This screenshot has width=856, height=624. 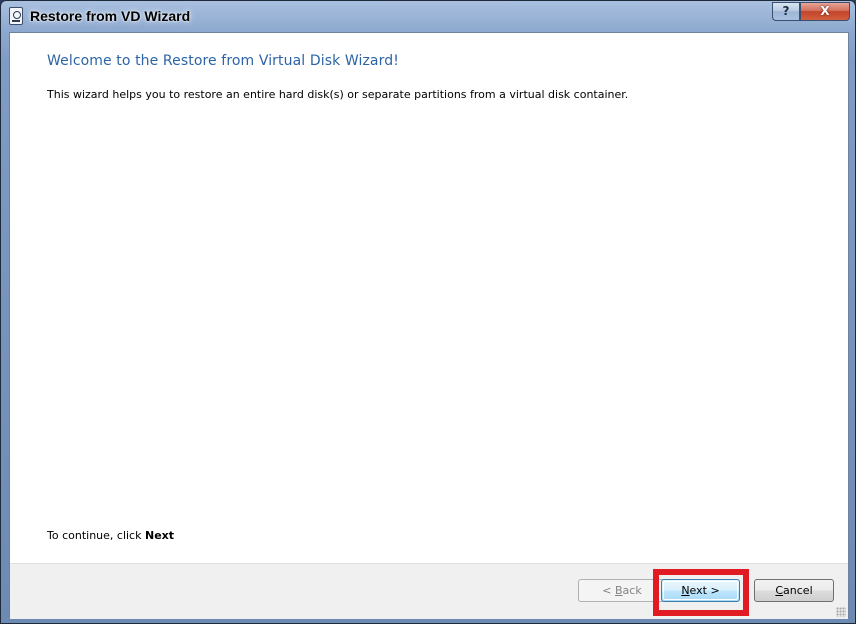 What do you see at coordinates (429, 591) in the screenshot?
I see `button-bar: < Back Next > Cancel` at bounding box center [429, 591].